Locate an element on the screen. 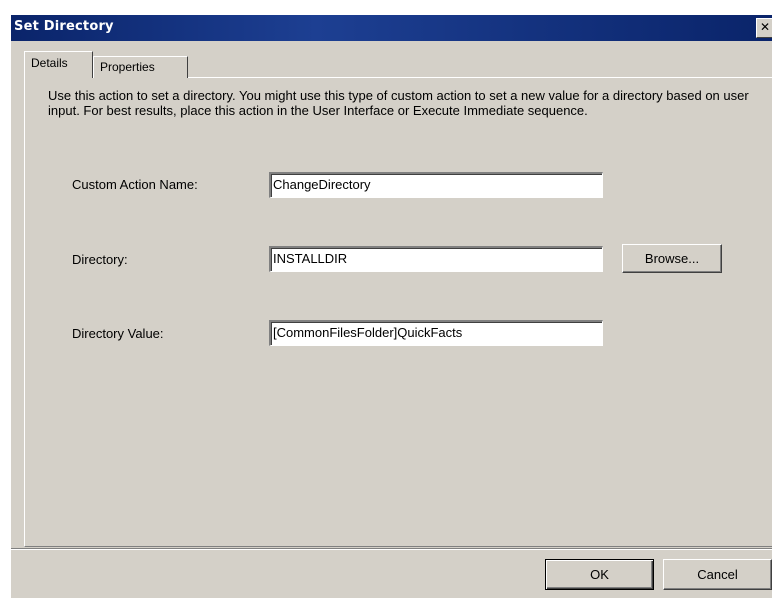  footer-separator is located at coordinates (391, 549).